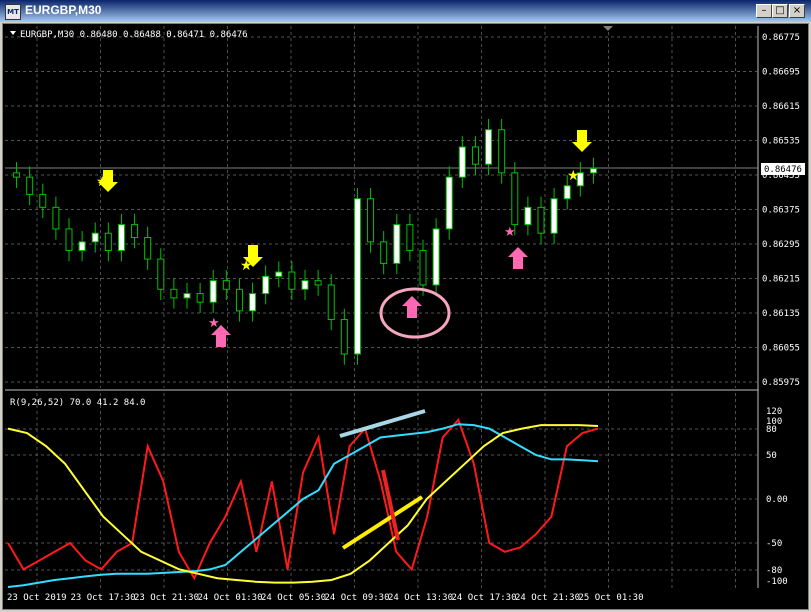  What do you see at coordinates (777, 582) in the screenshot?
I see `indicator-tick-label: -100` at bounding box center [777, 582].